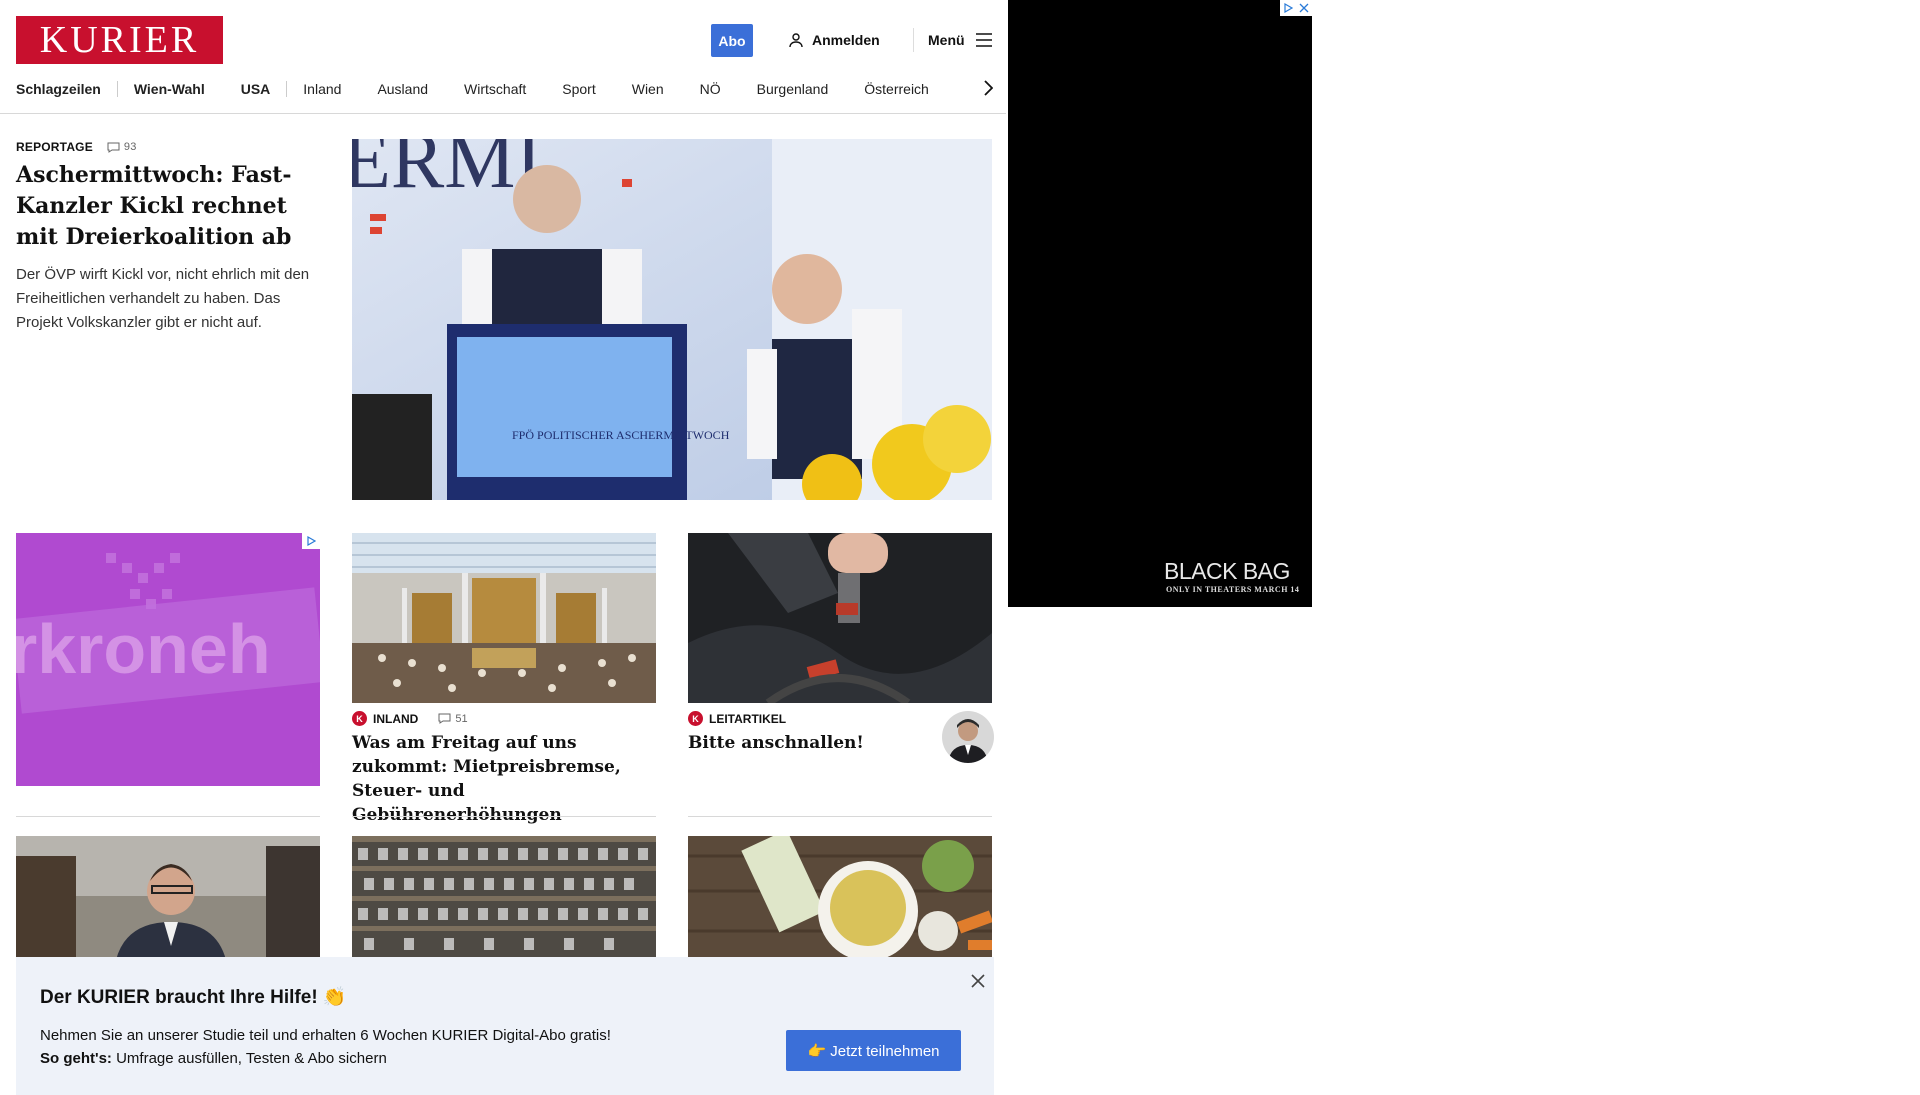 The image size is (1920, 1095). What do you see at coordinates (169, 89) in the screenshot?
I see `nav-item-wien-wahl: Wien-Wahl` at bounding box center [169, 89].